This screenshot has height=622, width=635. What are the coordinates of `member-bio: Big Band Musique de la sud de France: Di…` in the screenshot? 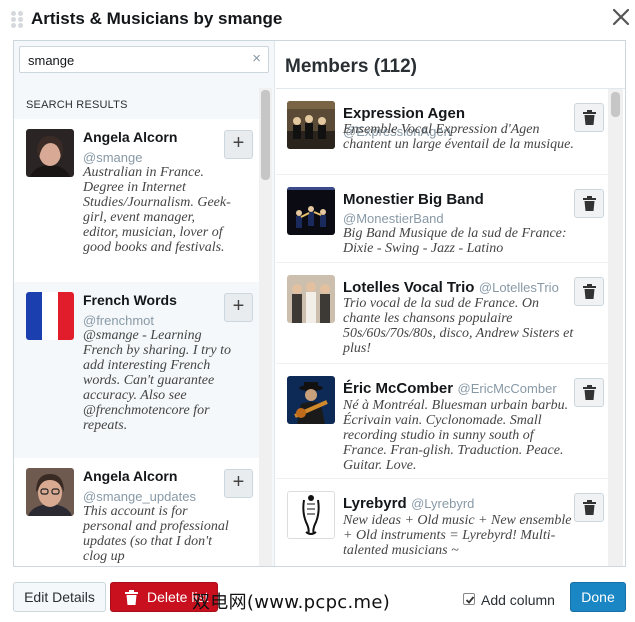 It's located at (455, 241).